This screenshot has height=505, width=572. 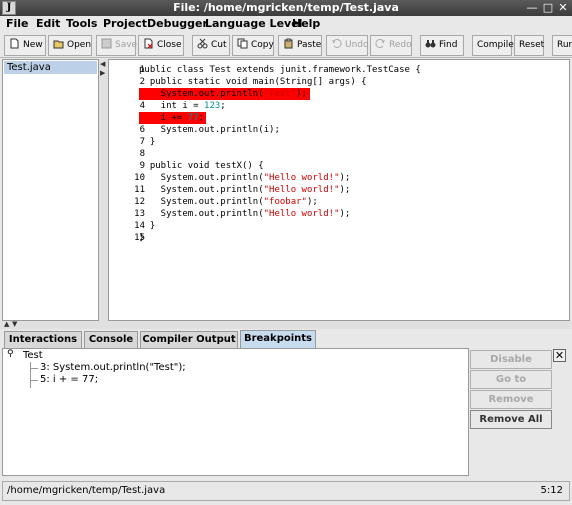 What do you see at coordinates (253, 82) in the screenshot?
I see `code-line: public static void main(String[] args) {` at bounding box center [253, 82].